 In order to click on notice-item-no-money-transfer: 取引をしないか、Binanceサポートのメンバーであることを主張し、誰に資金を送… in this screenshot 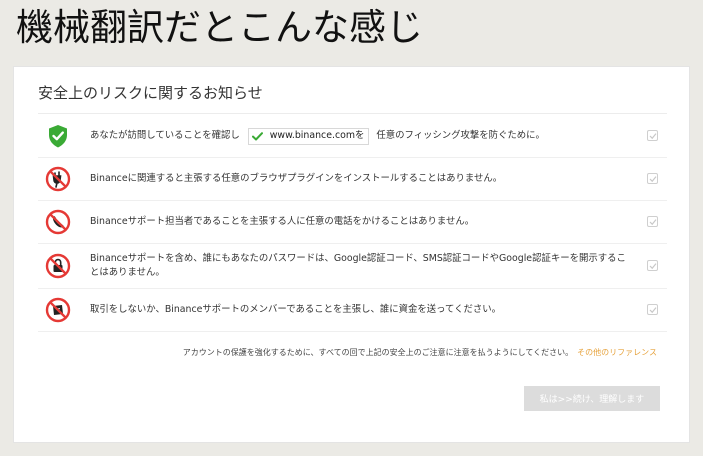, I will do `click(352, 310)`.